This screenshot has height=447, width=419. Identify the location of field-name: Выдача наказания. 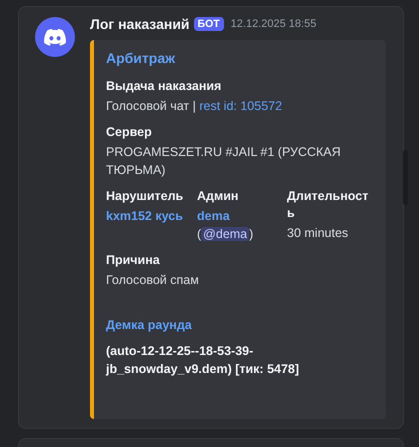
(164, 86).